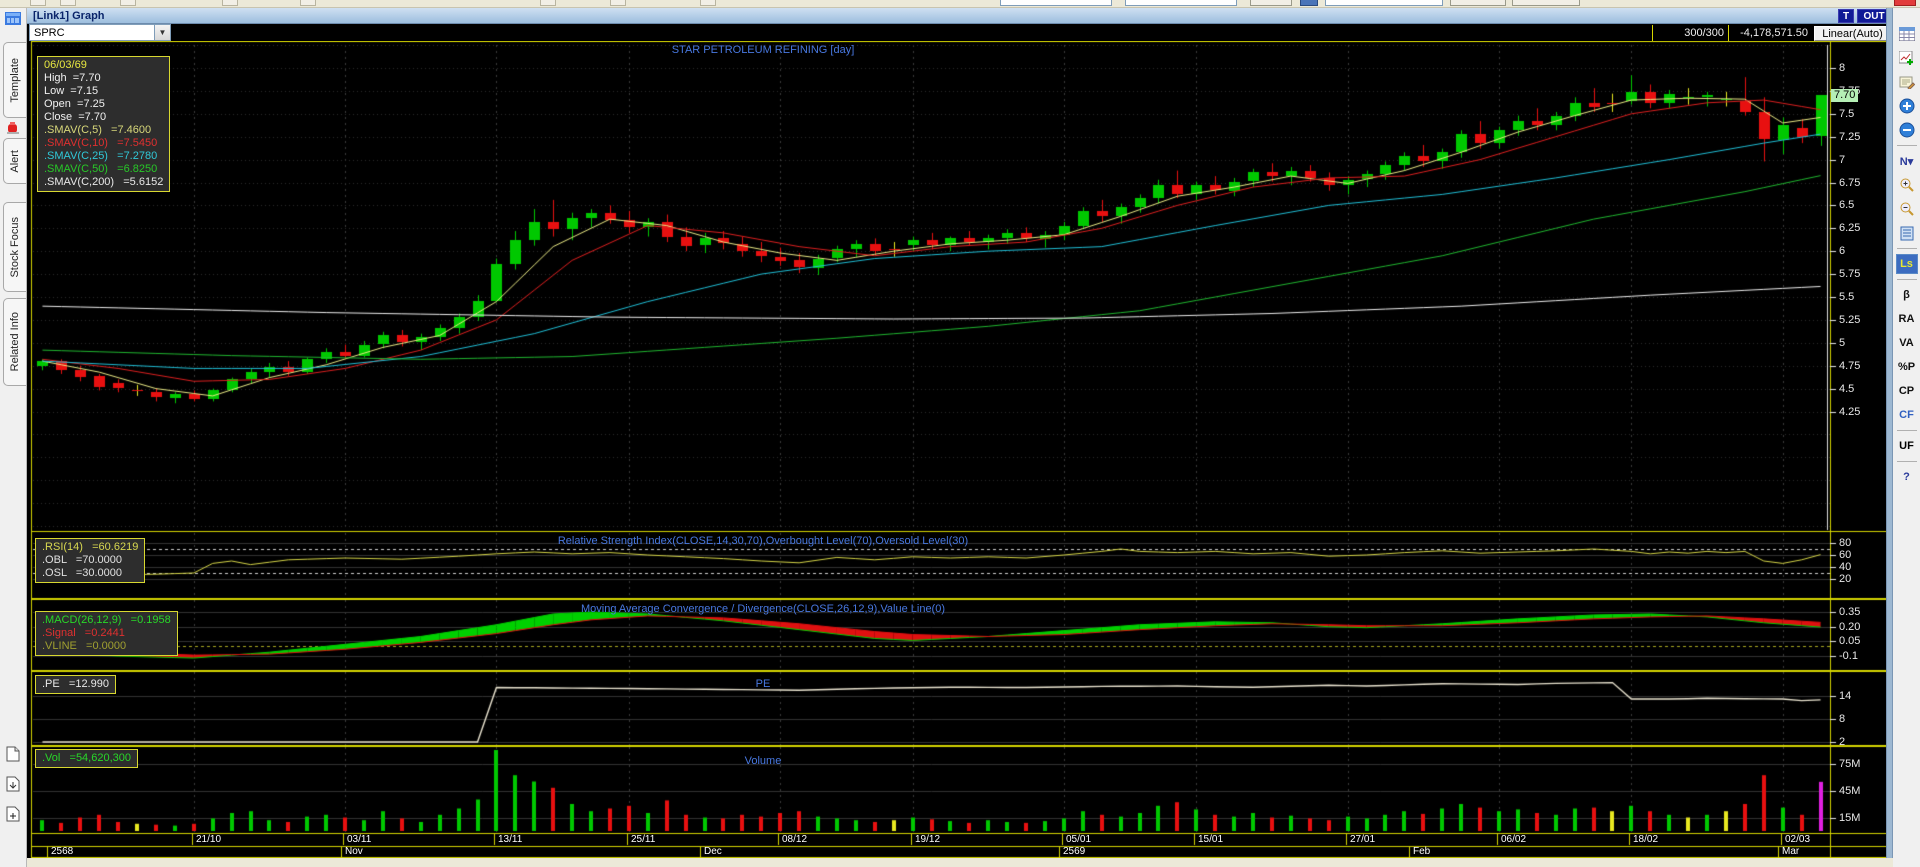  Describe the element at coordinates (1907, 58) in the screenshot. I see `chart-add-icon` at that location.